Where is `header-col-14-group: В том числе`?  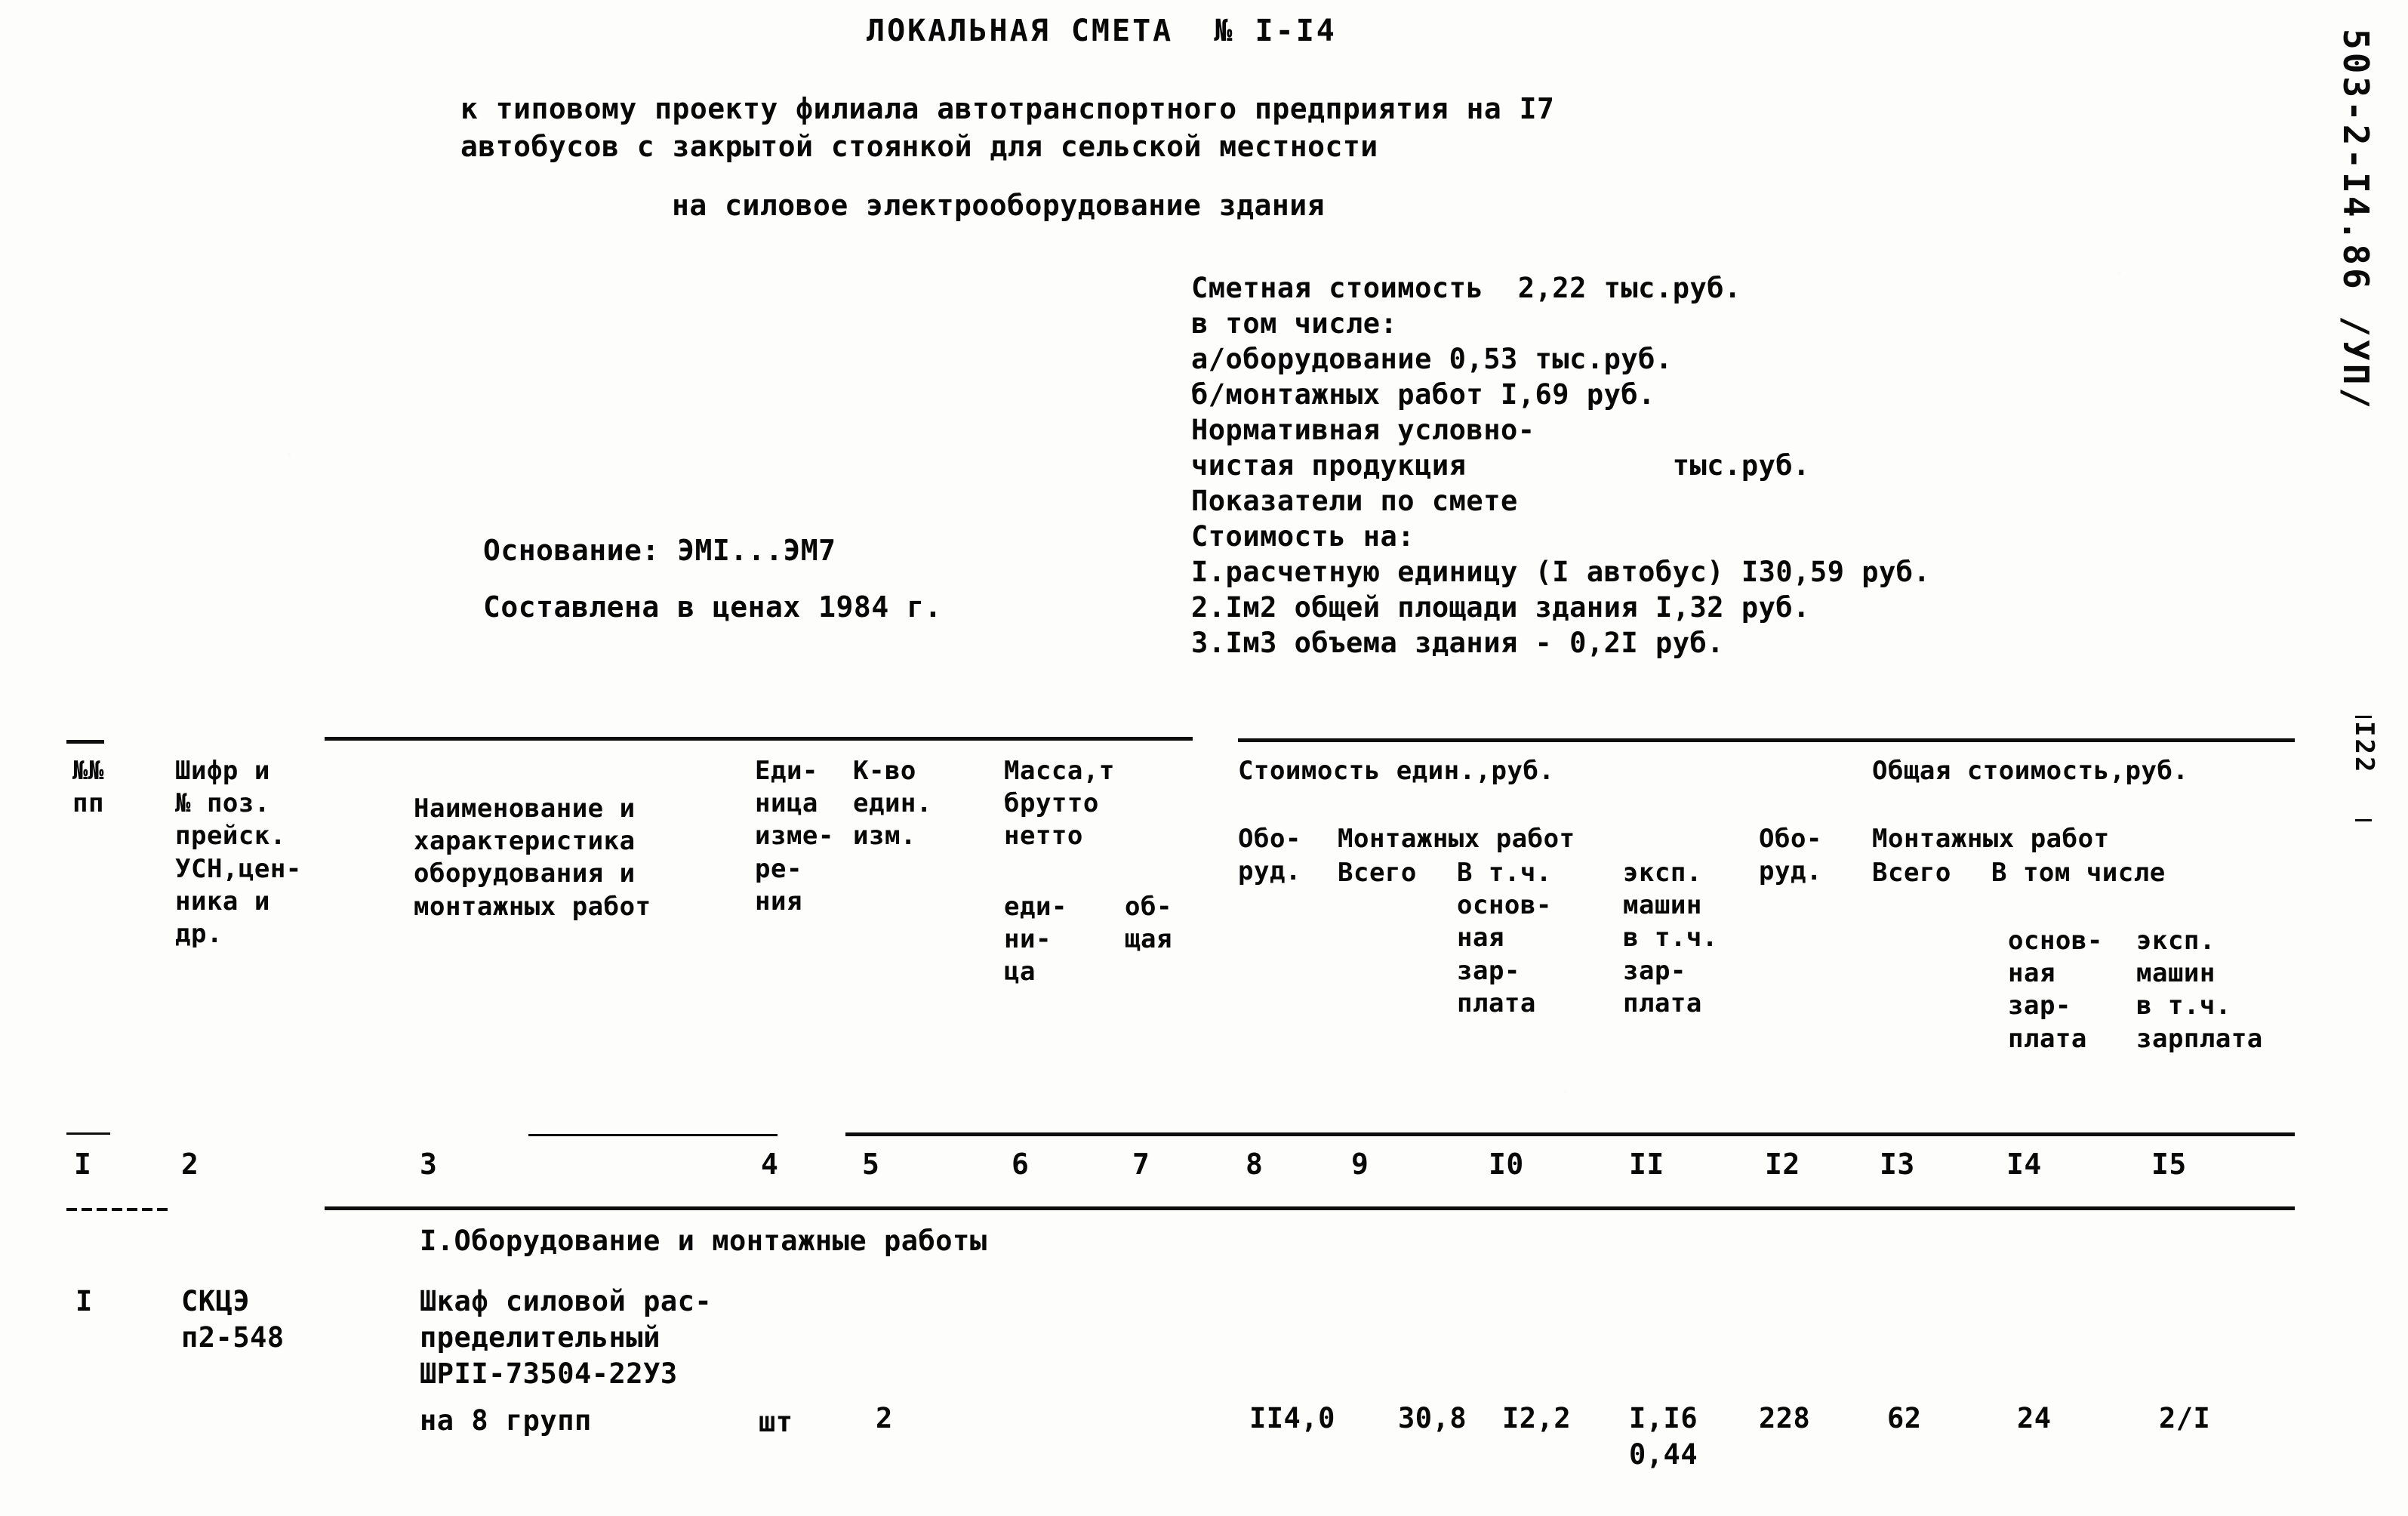
header-col-14-group: В том числе is located at coordinates (2078, 873).